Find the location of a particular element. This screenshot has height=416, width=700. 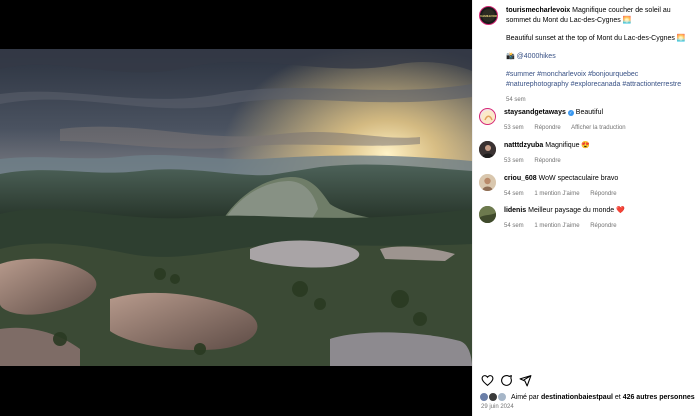

heart-icon is located at coordinates (487, 380).